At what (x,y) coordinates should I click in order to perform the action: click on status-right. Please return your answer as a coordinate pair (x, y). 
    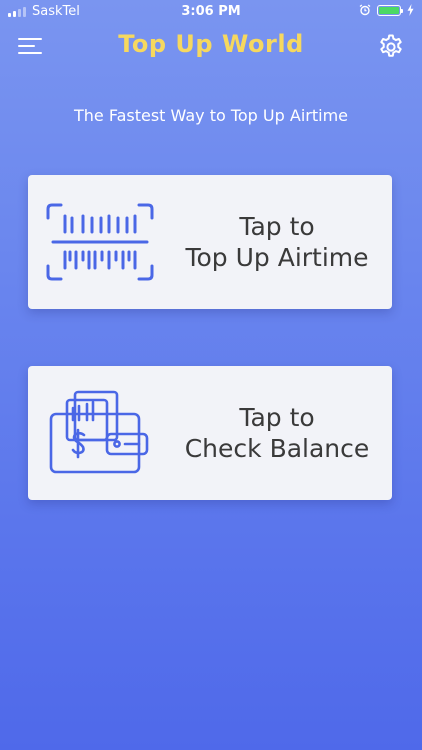
    Looking at the image, I should click on (386, 10).